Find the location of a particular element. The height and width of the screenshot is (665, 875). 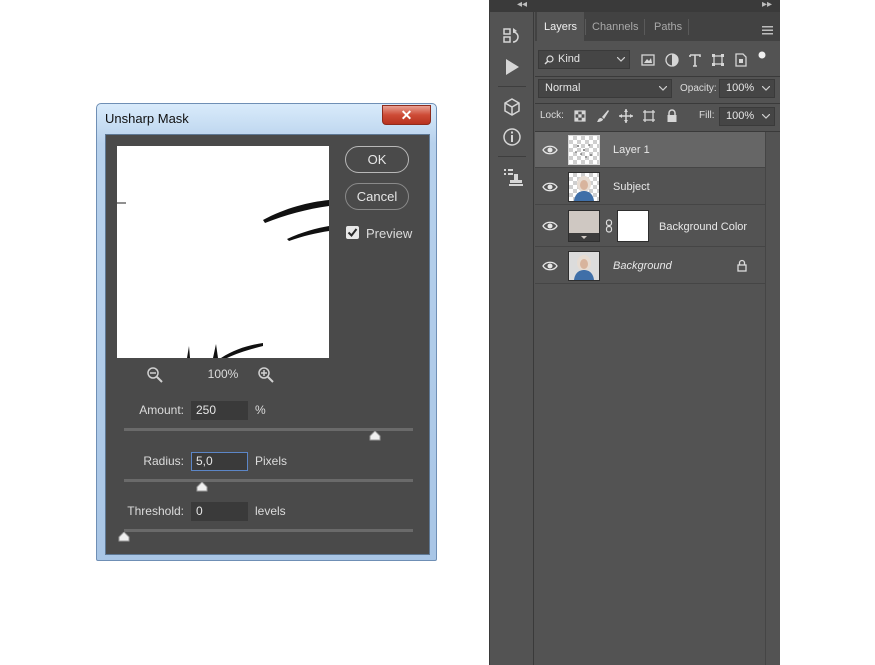

radius-slider-track is located at coordinates (268, 480).